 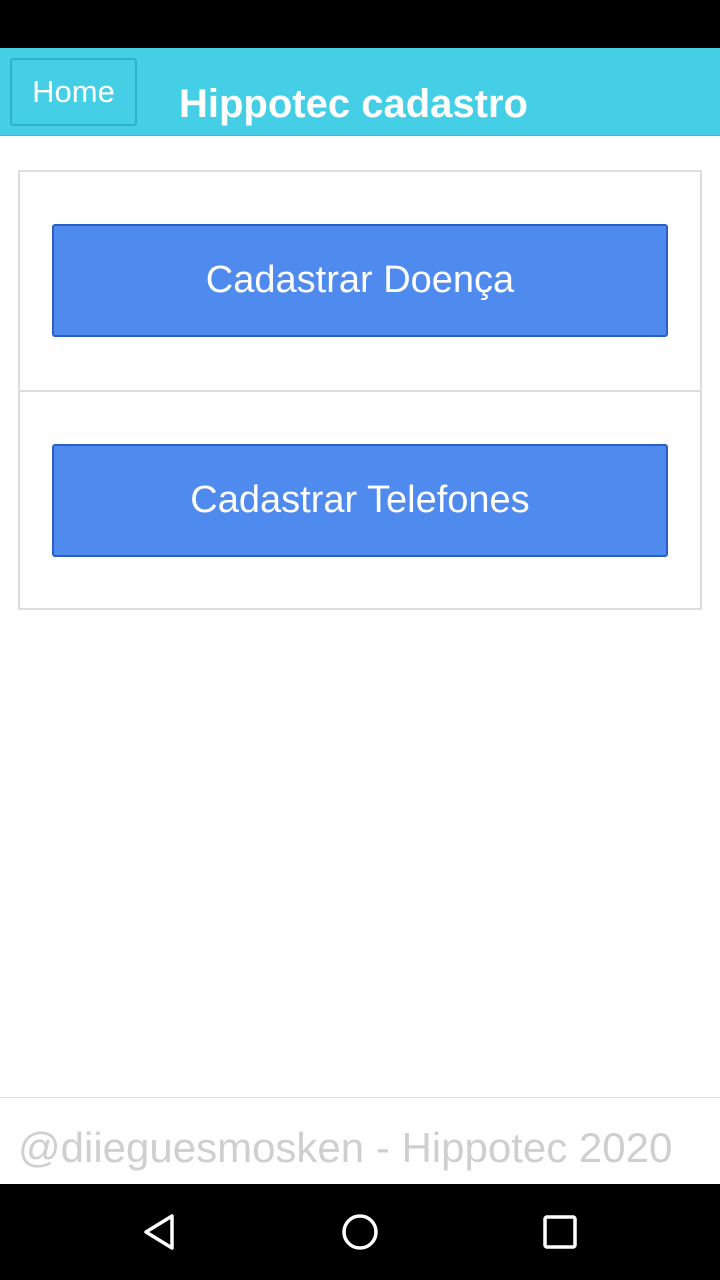 I want to click on back-icon, so click(x=160, y=1232).